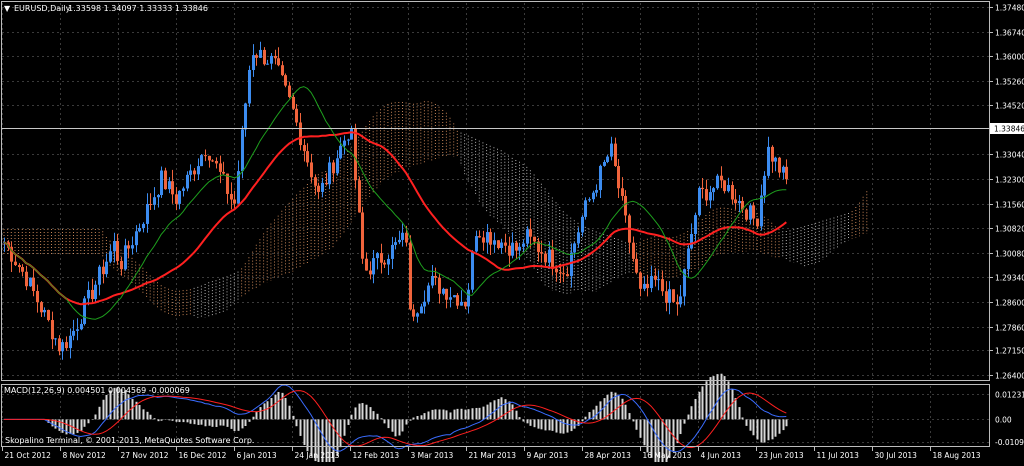  I want to click on x-tick-label: 6 Jan 2013, so click(257, 455).